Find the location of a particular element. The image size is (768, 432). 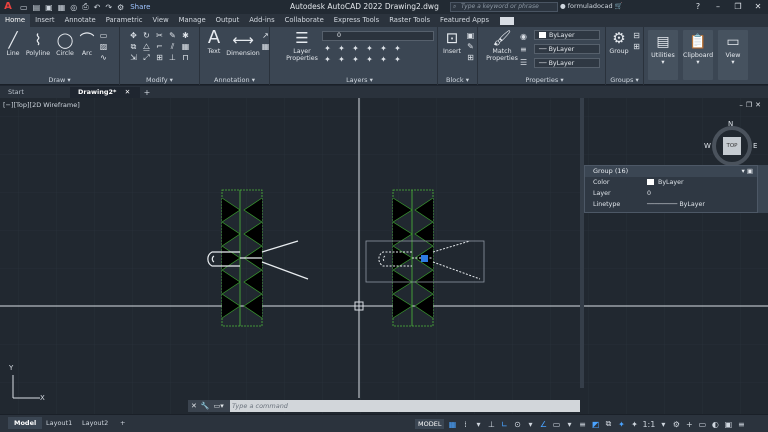

lineweight-dropdown: ── ByLayer is located at coordinates (567, 49).